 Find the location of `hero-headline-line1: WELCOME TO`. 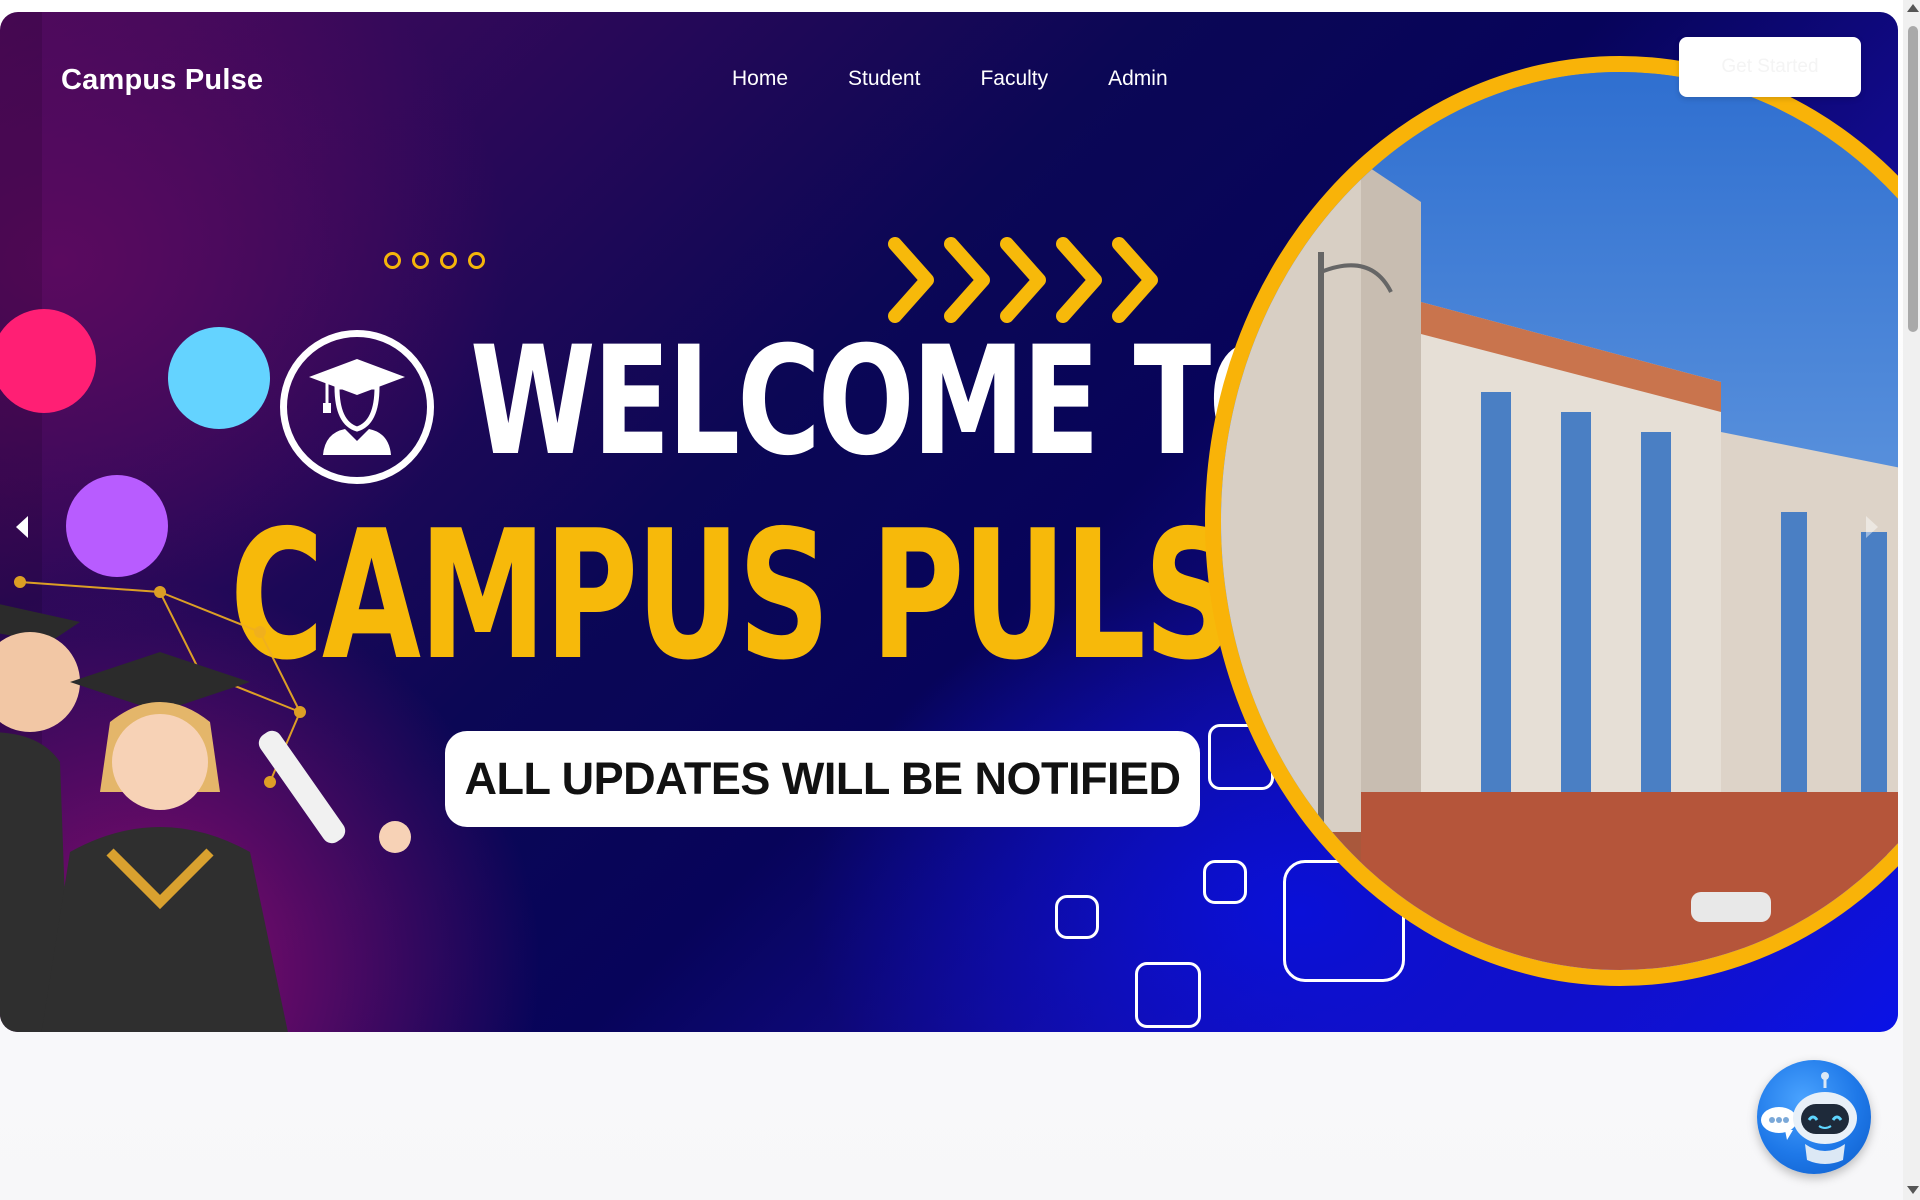

hero-headline-line1: WELCOME TO is located at coordinates (887, 402).